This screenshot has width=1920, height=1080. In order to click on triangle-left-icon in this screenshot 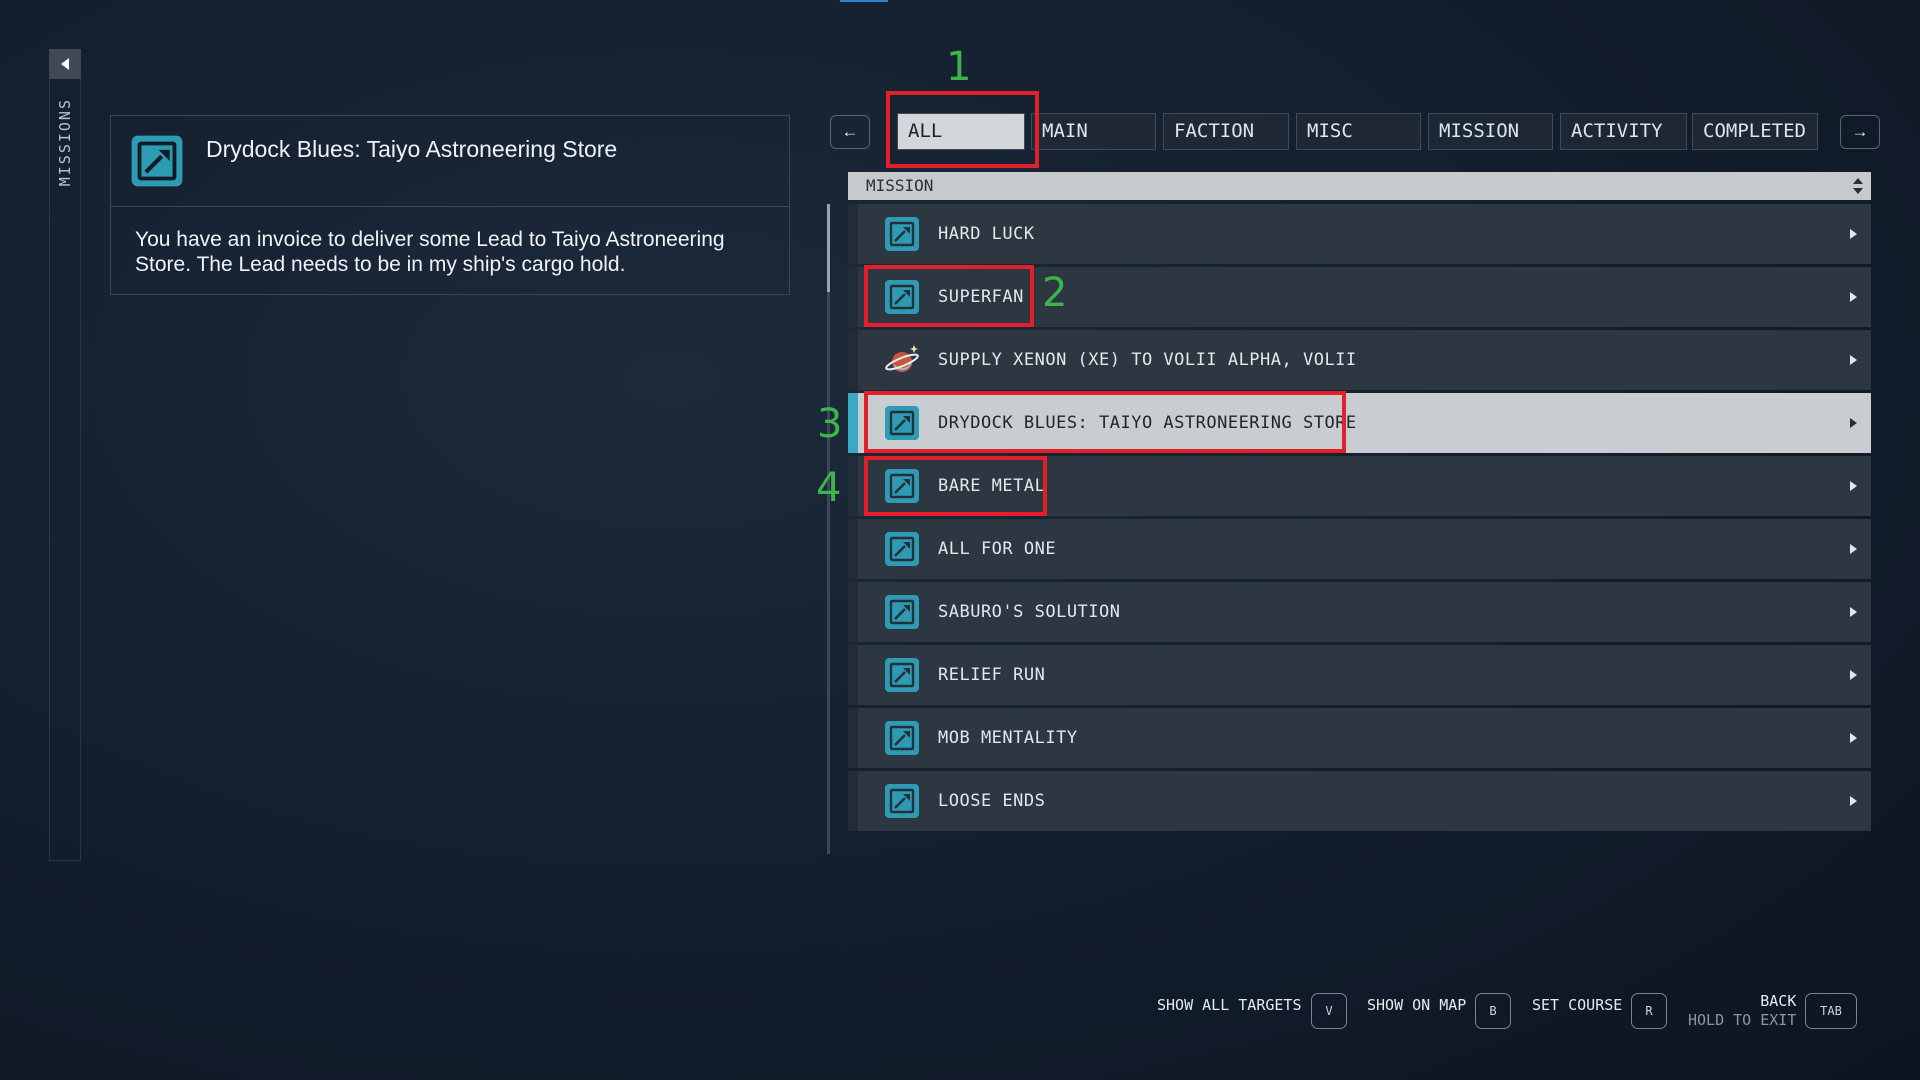, I will do `click(65, 64)`.